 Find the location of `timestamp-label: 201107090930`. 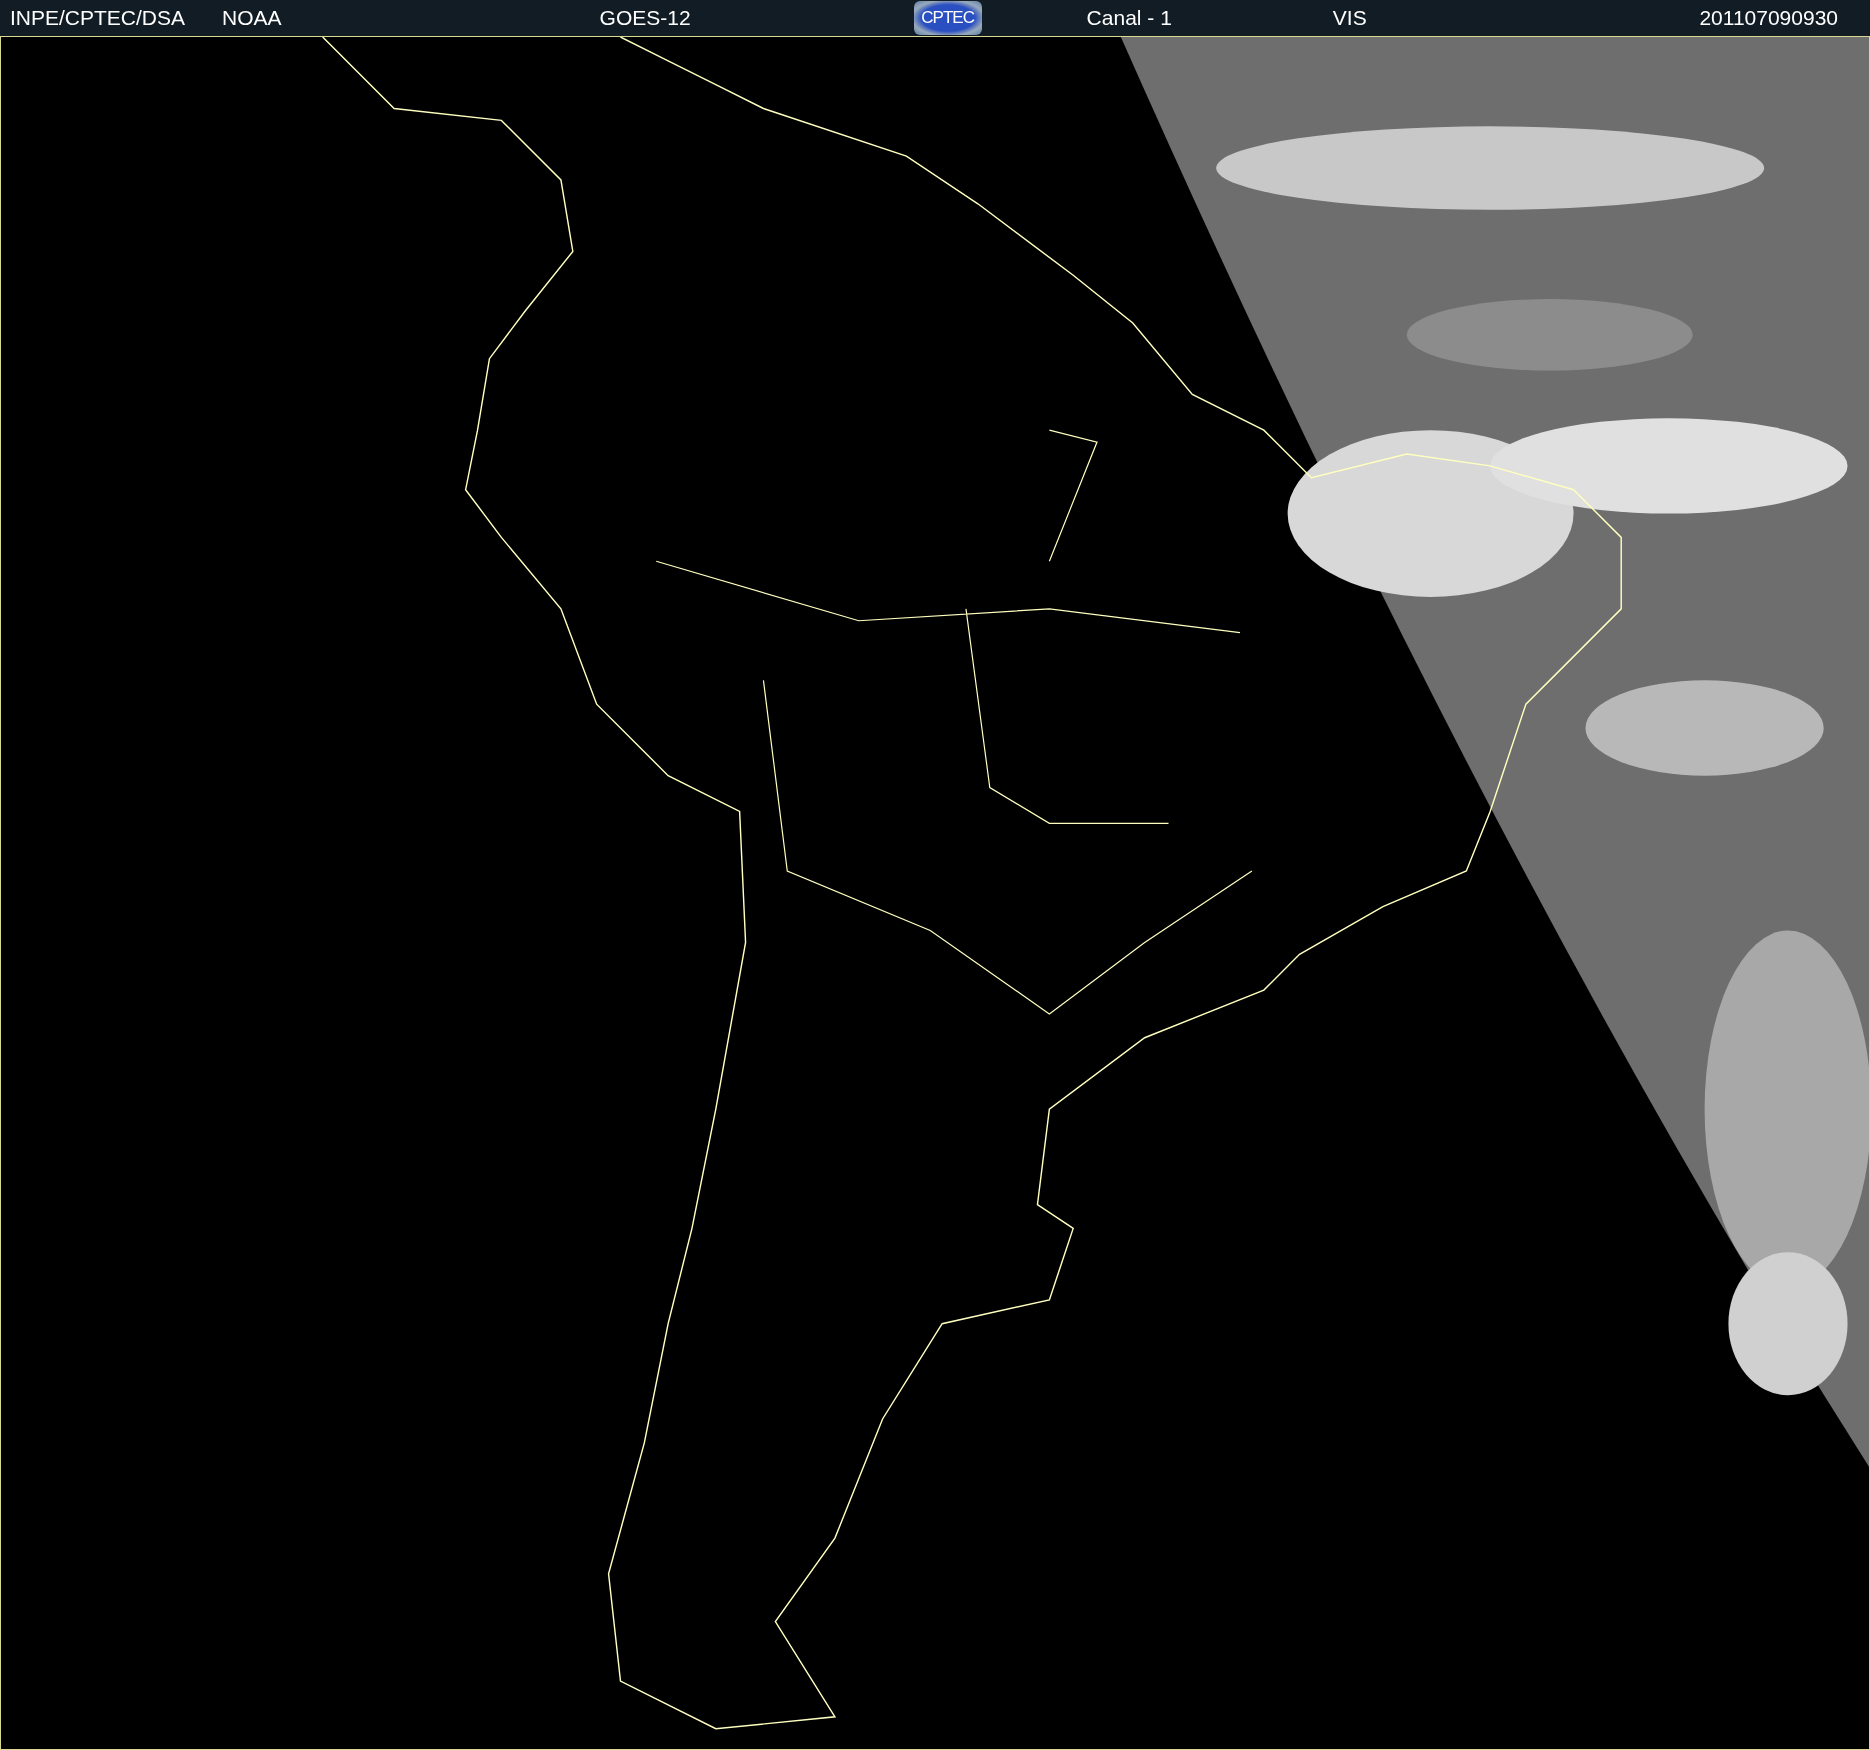

timestamp-label: 201107090930 is located at coordinates (1768, 18).